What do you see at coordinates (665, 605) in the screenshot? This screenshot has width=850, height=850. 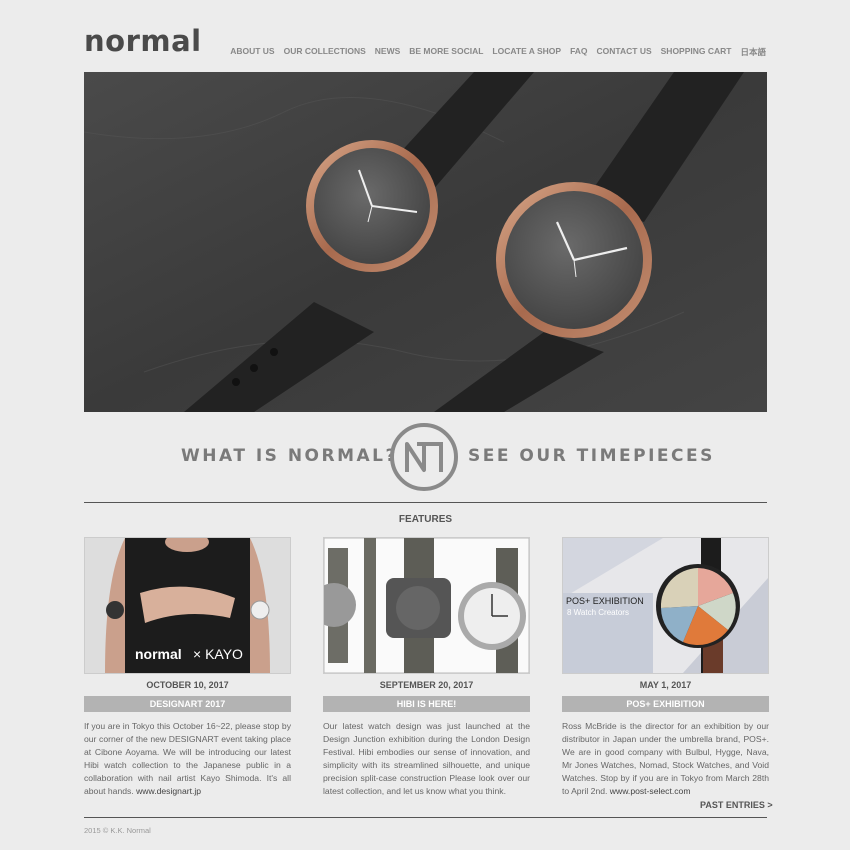 I see `feature-image-pos: POS+ EXHIBITION 8 Watch Creators` at bounding box center [665, 605].